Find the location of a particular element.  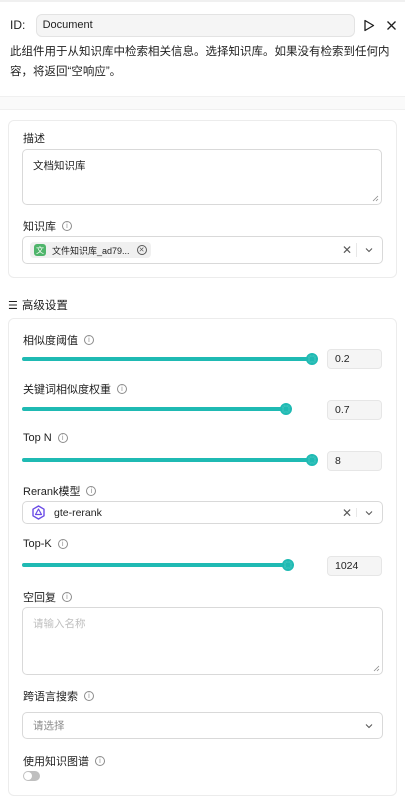

section-separator is located at coordinates (202, 103).